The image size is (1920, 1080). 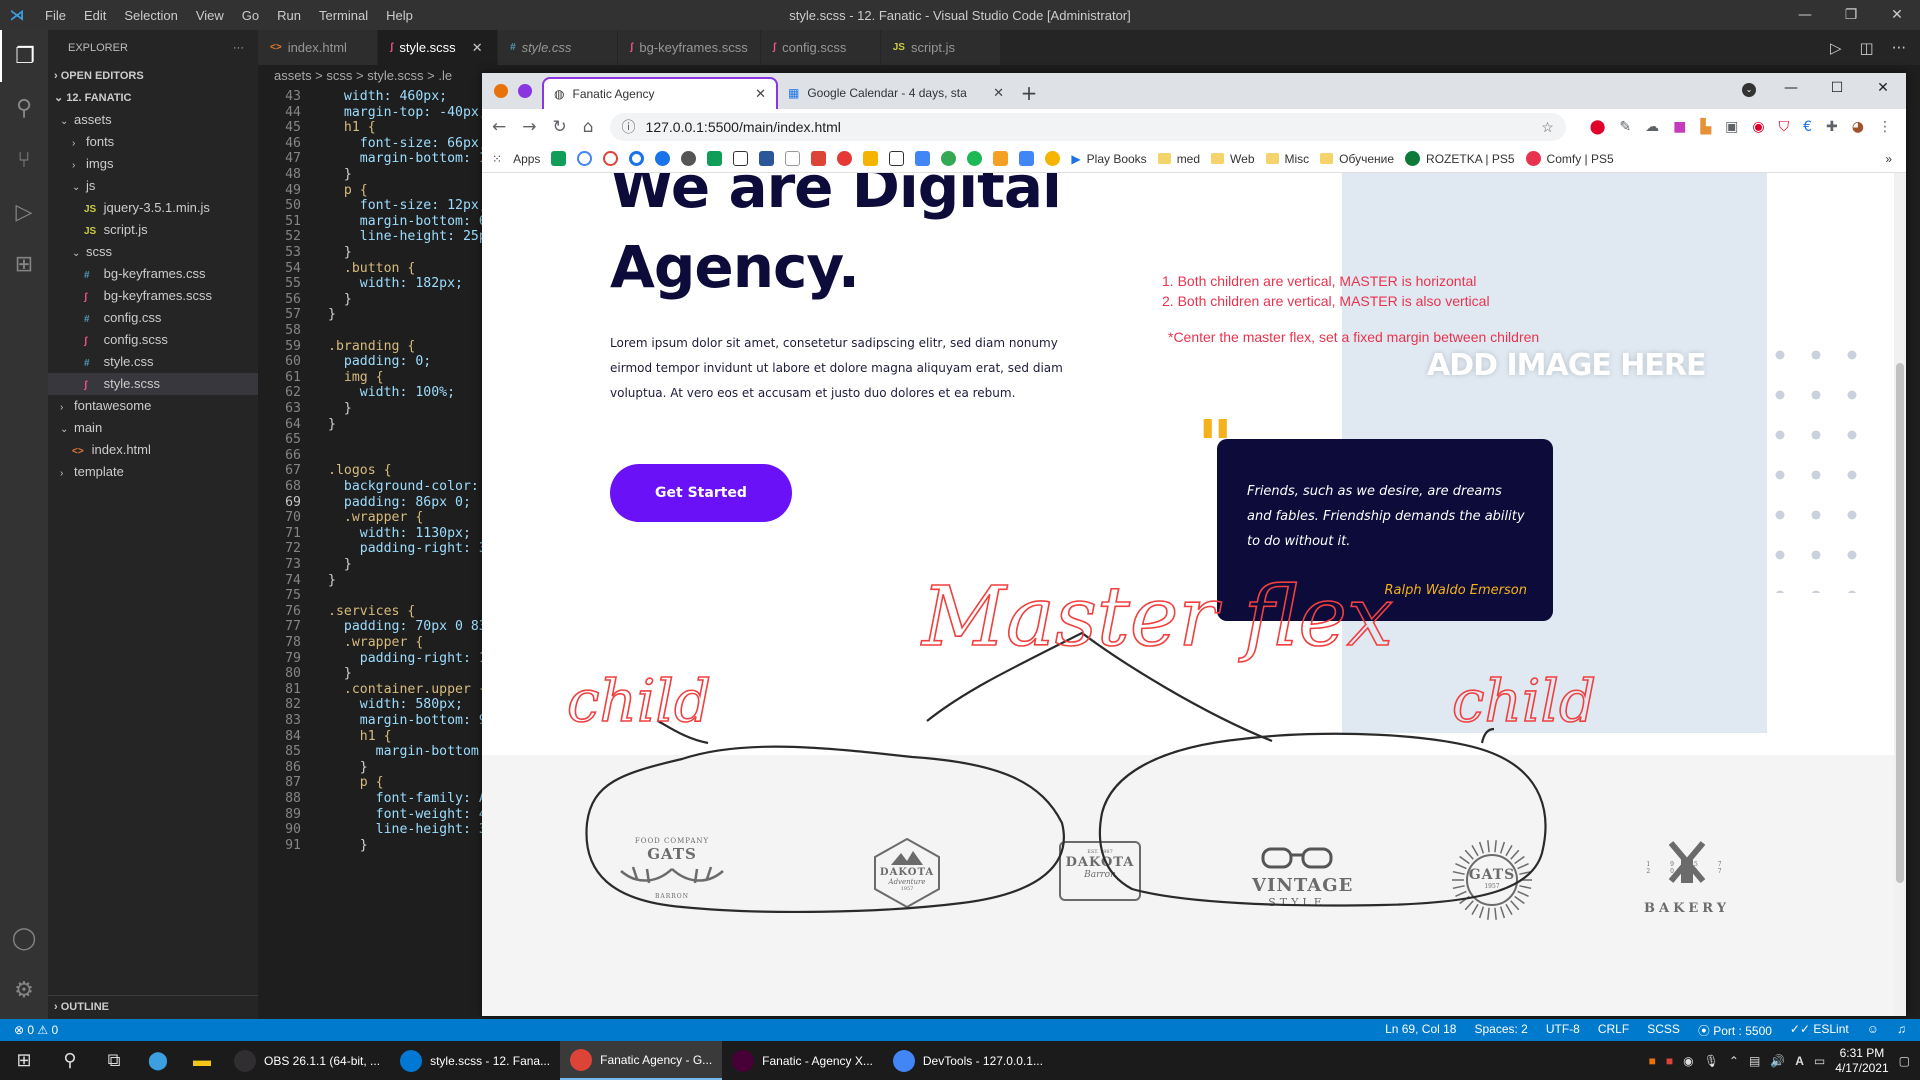 I want to click on editor-tab: ʃ config.scss, so click(x=820, y=47).